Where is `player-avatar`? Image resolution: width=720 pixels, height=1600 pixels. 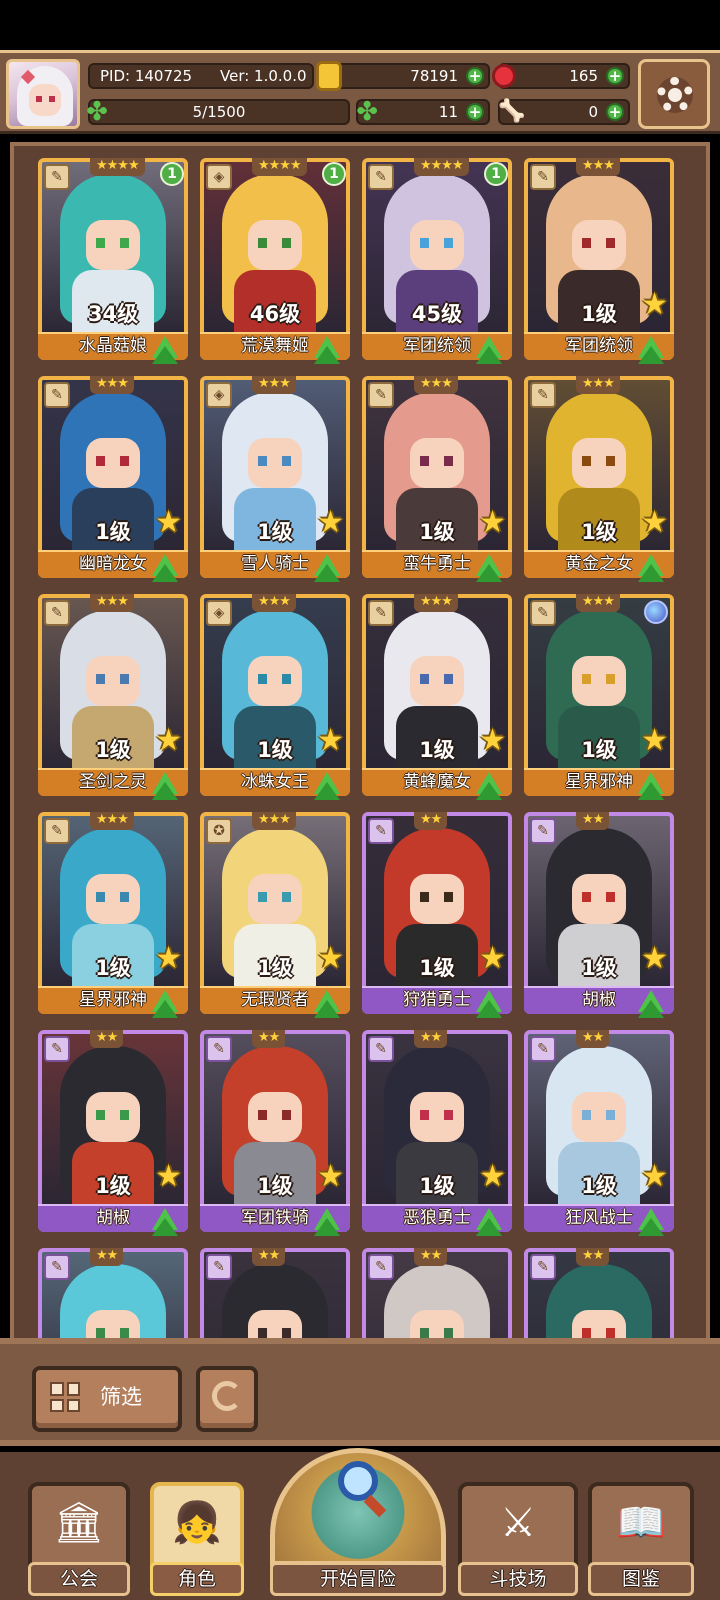 player-avatar is located at coordinates (43, 94).